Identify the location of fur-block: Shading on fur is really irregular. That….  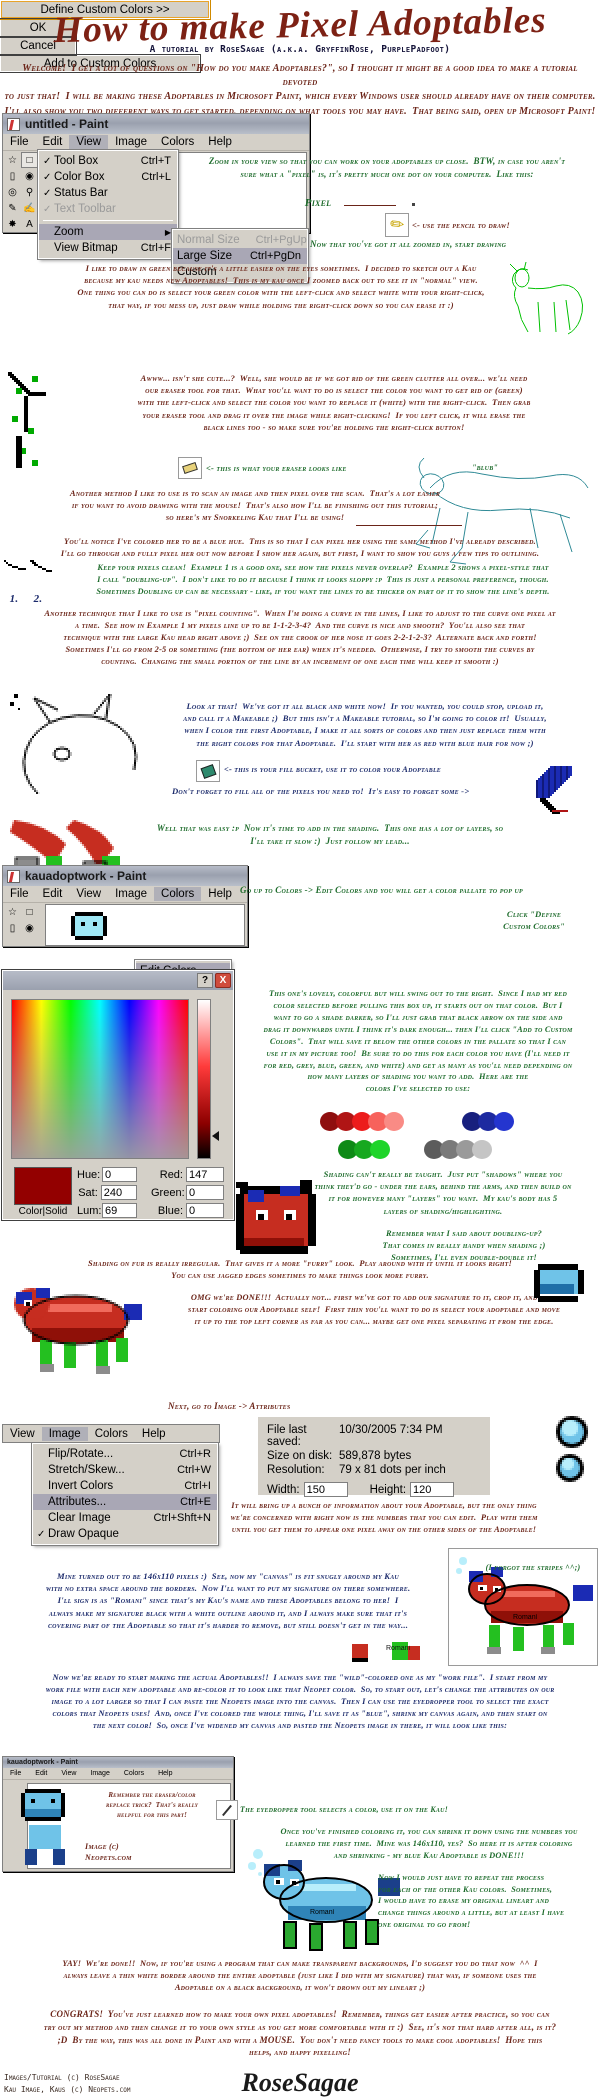
(300, 1269).